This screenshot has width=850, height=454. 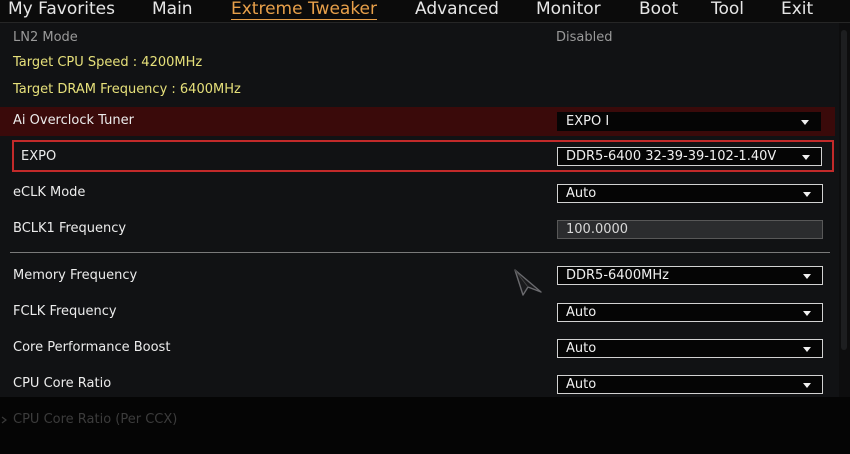 I want to click on fclk-frequency-dropdown: Auto, so click(x=690, y=312).